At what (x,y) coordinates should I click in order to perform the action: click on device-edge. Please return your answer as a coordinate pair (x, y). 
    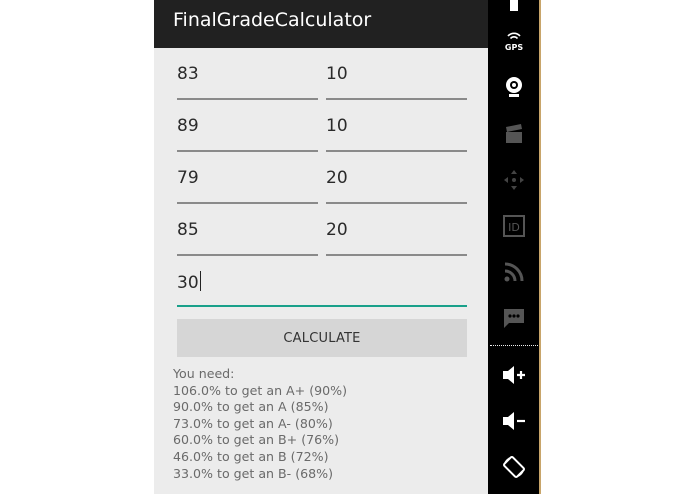
    Looking at the image, I should click on (540, 247).